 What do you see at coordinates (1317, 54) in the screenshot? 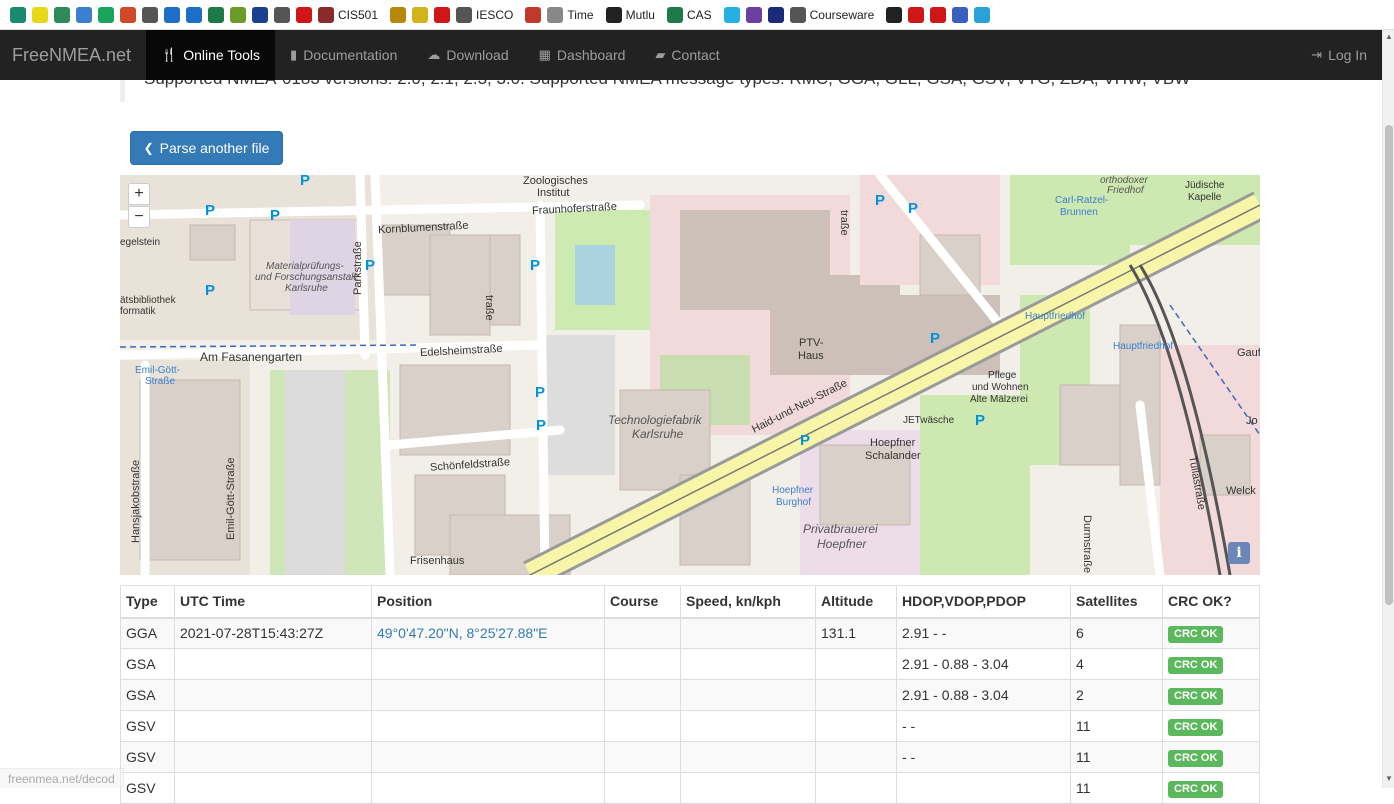
I see `log-in-icon: ⇥` at bounding box center [1317, 54].